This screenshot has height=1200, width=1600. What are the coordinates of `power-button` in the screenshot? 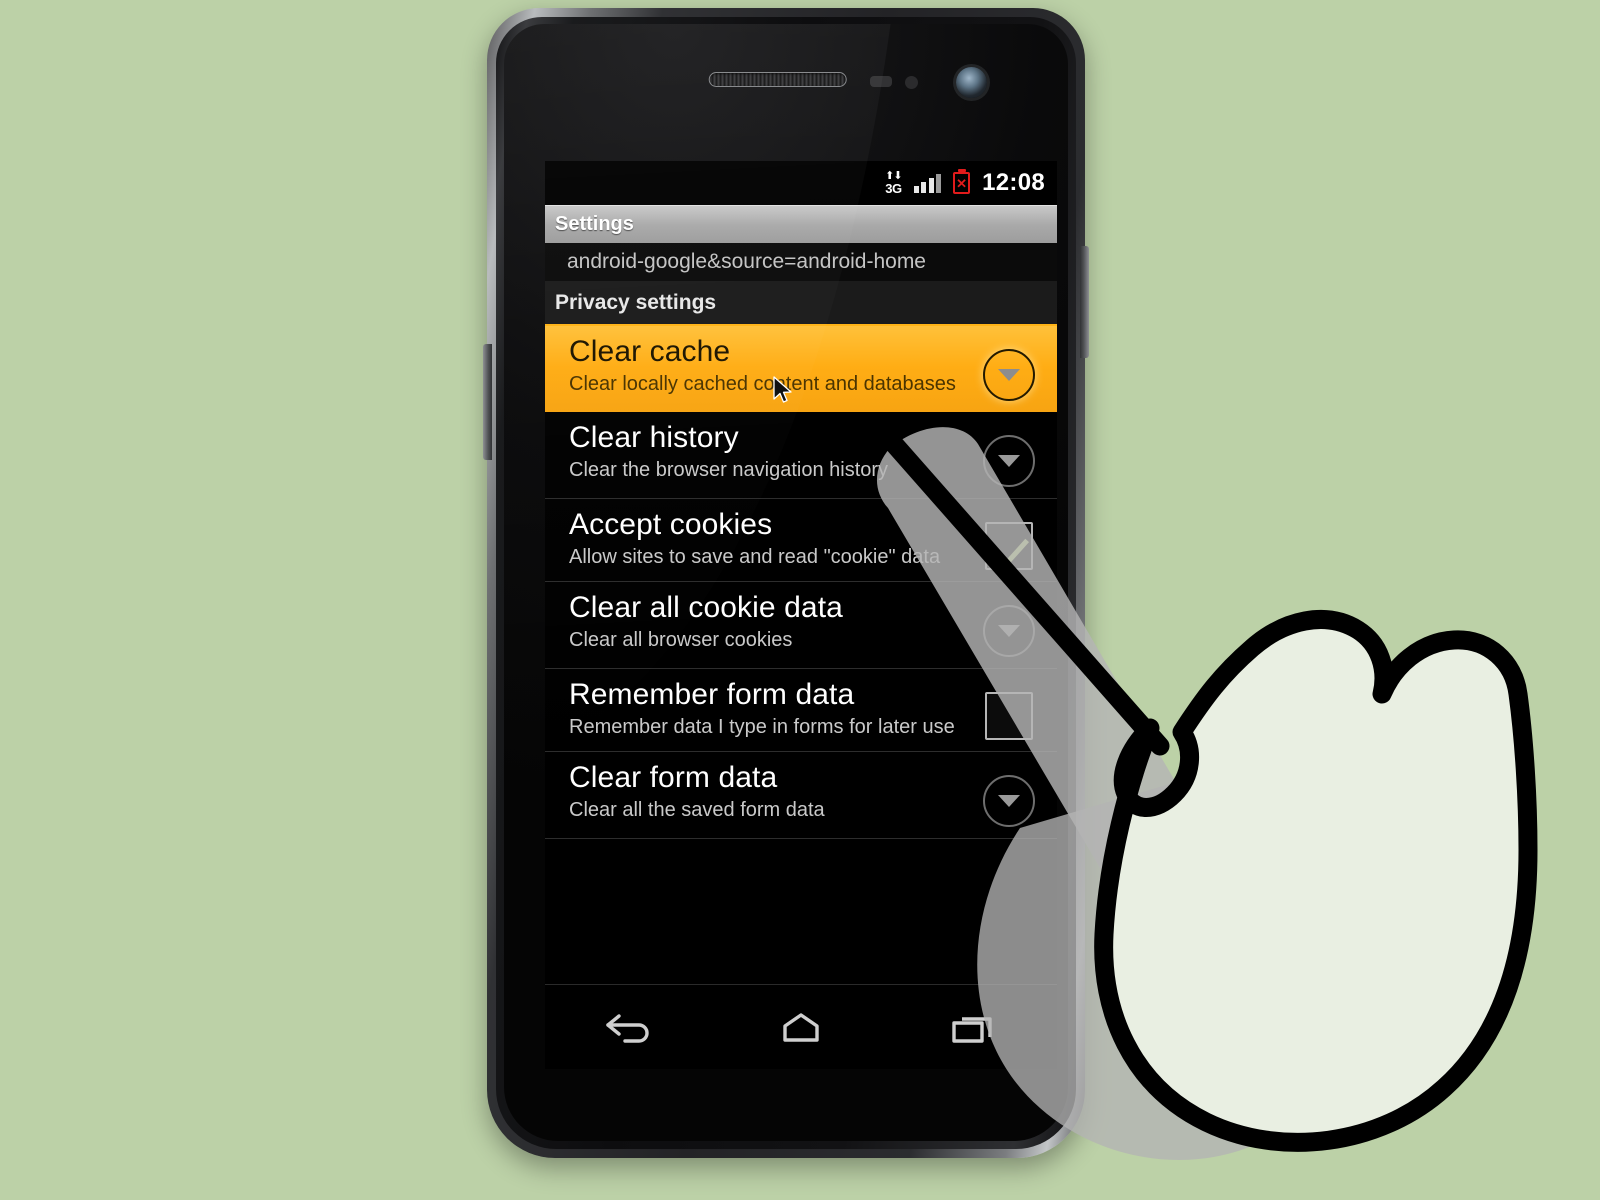 It's located at (1084, 302).